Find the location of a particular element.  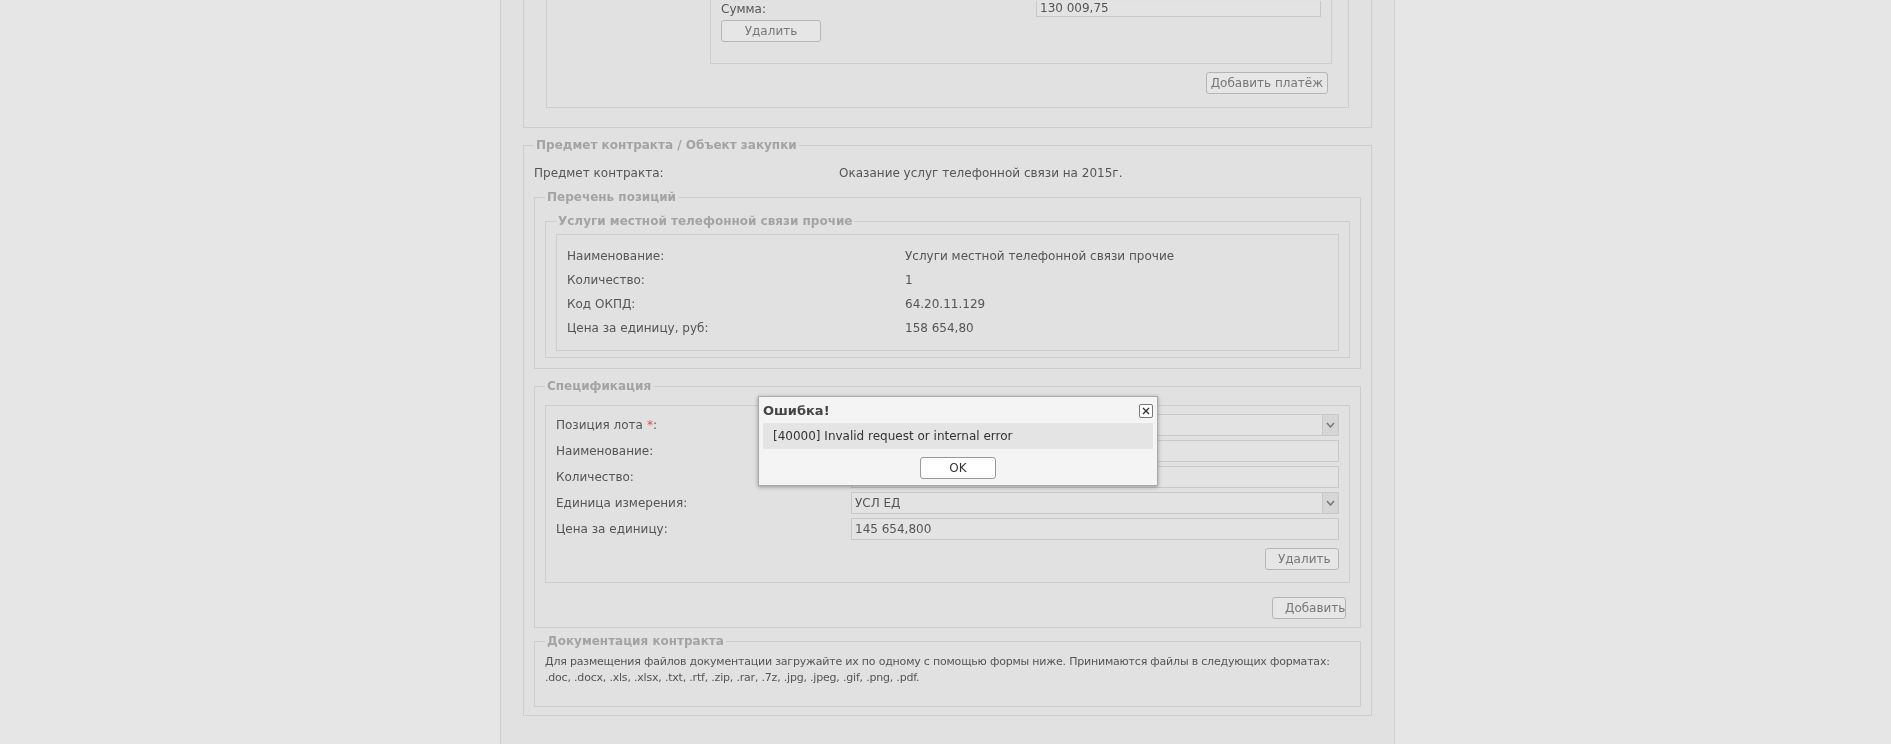

field-label: Позиция лота is located at coordinates (599, 425).